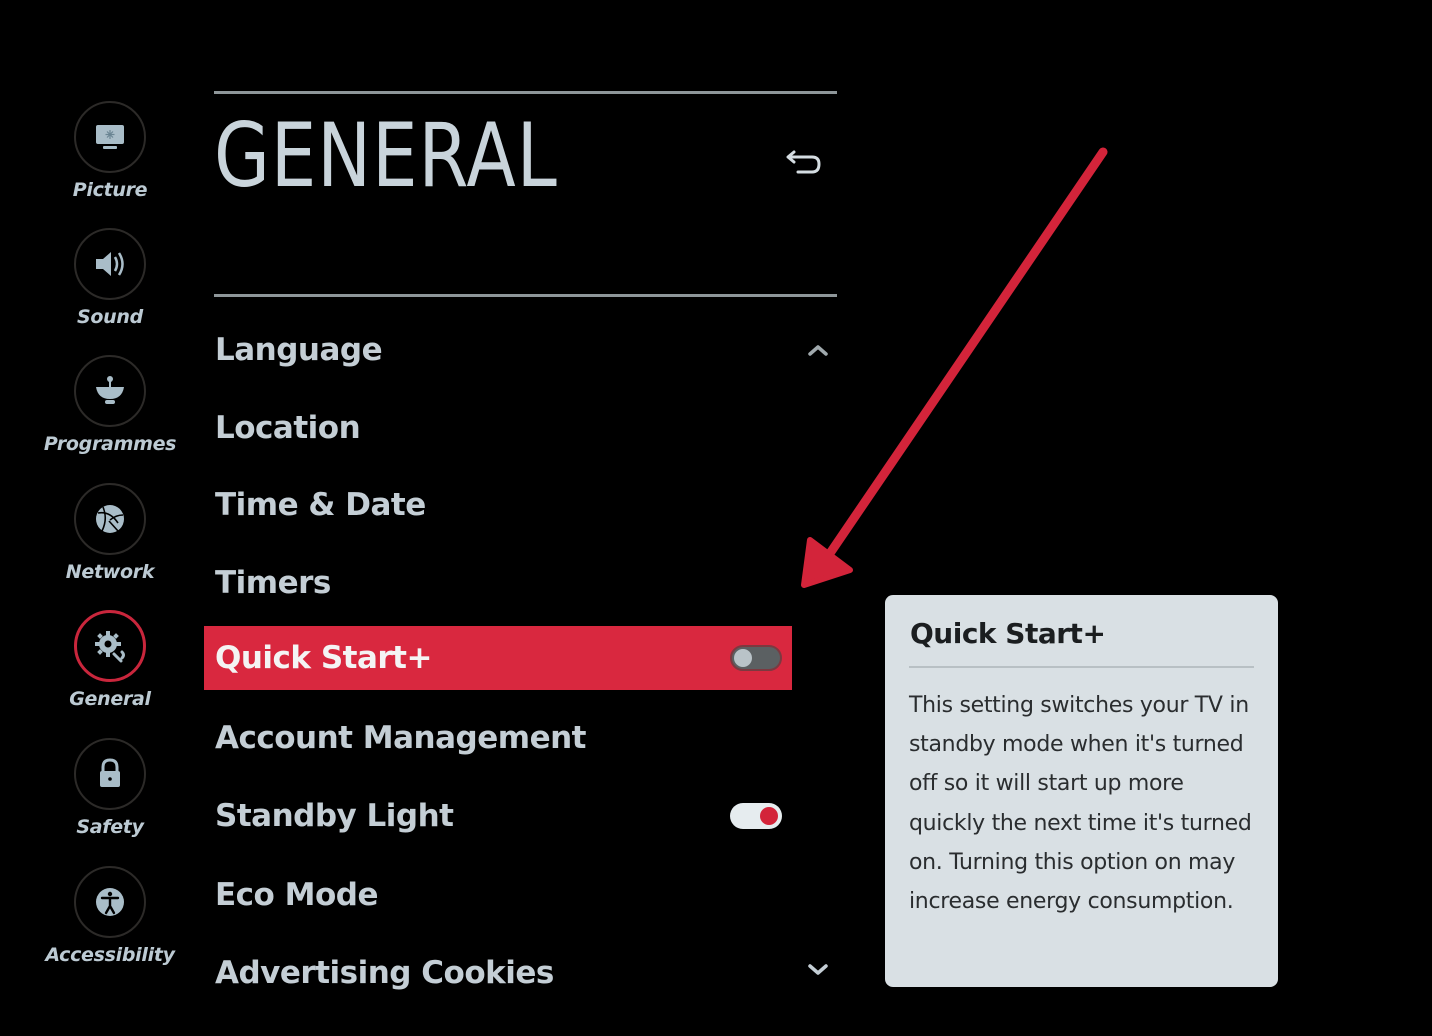 Image resolution: width=1432 pixels, height=1036 pixels. I want to click on menu-item-label: Eco Mode, so click(297, 895).